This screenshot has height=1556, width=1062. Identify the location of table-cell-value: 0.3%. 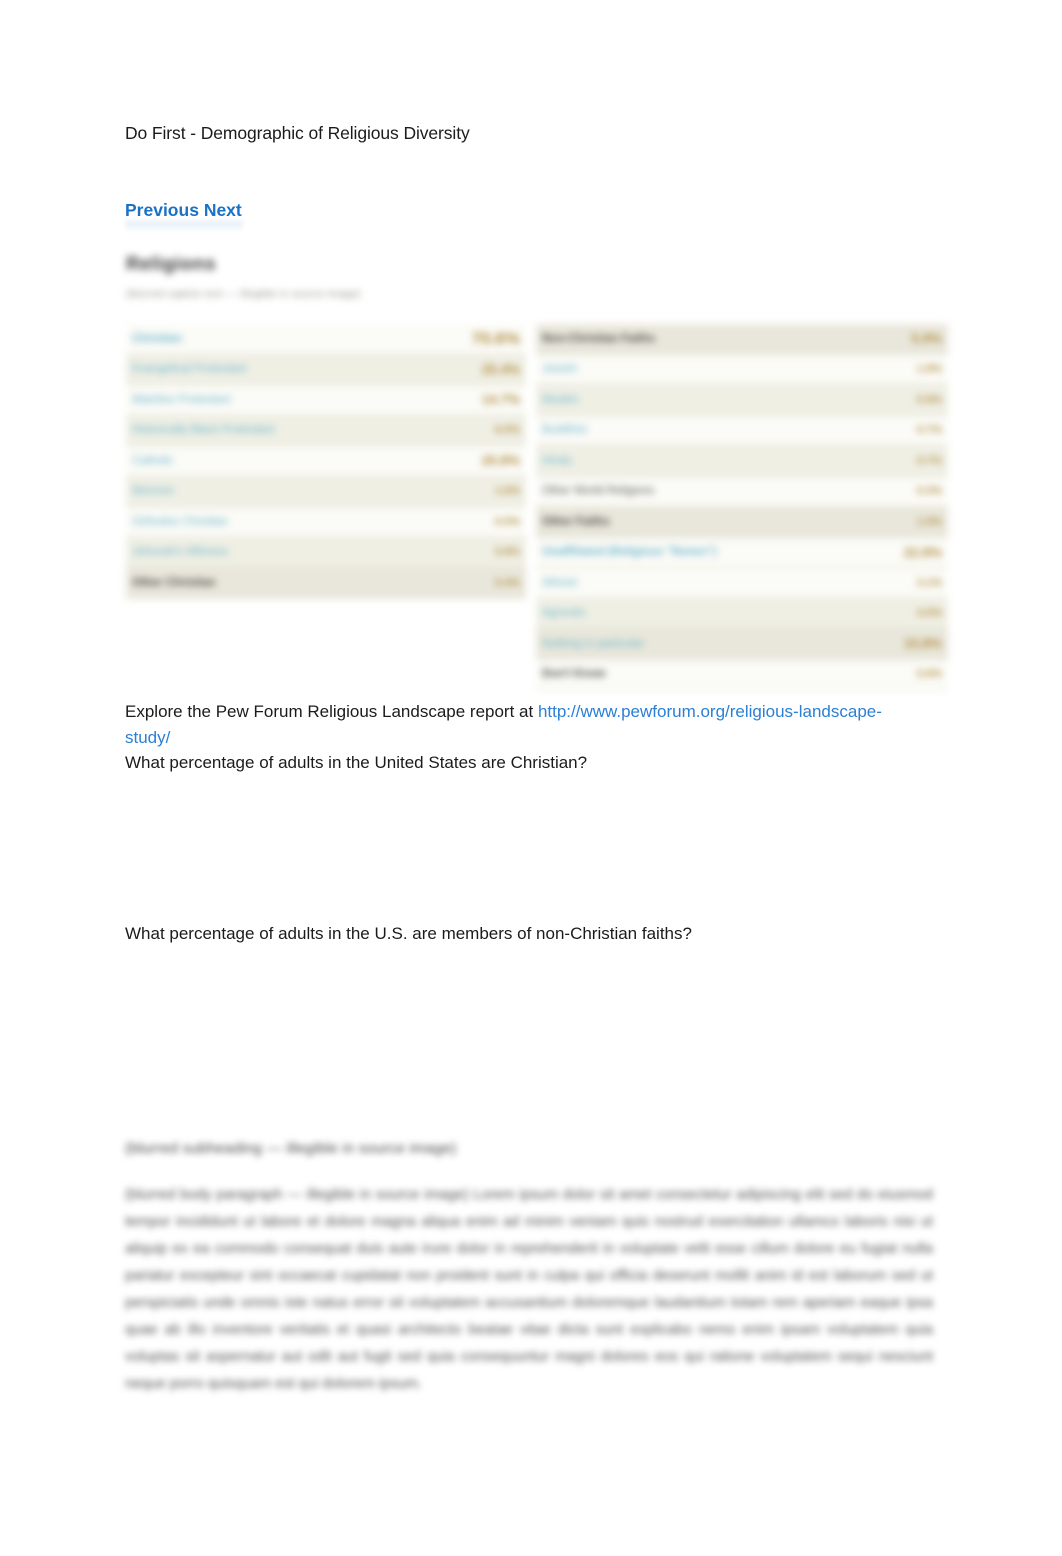
(911, 491).